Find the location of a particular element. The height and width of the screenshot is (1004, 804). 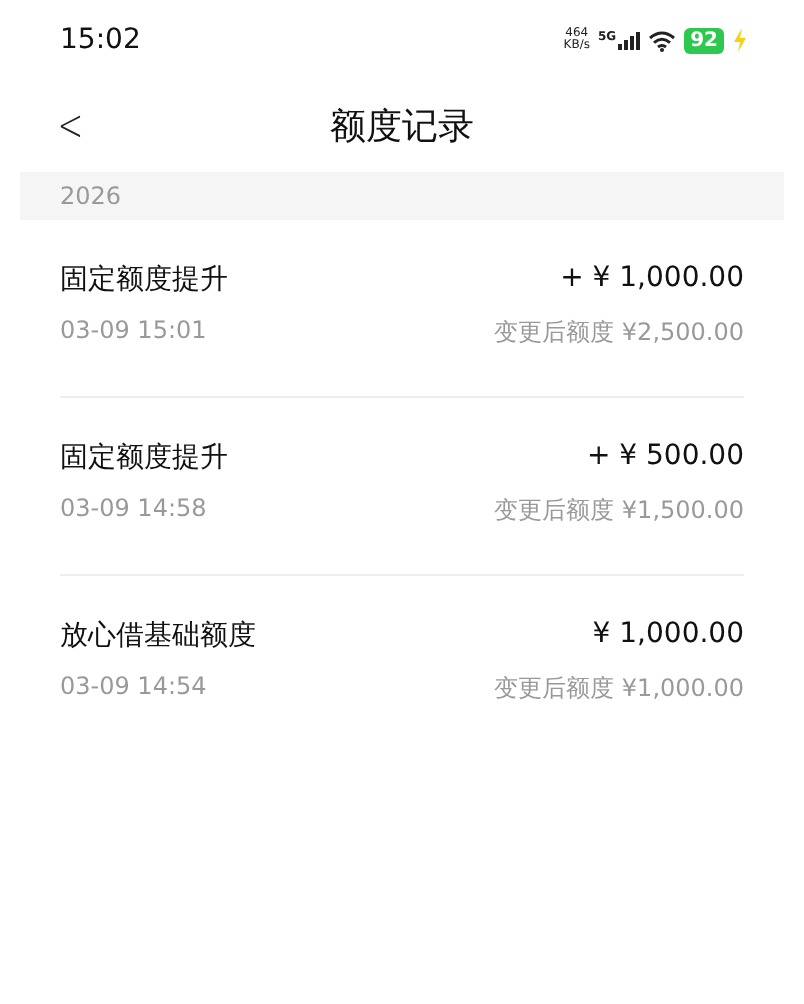

record-balance: 变更后额度 ¥1,000.00 is located at coordinates (619, 689).